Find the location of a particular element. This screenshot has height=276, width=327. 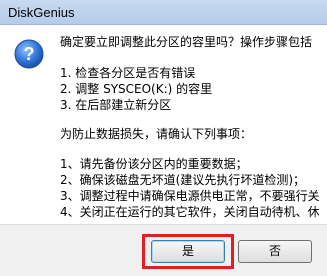

message-line: 1. 检查各分区是否有错误 is located at coordinates (128, 73).